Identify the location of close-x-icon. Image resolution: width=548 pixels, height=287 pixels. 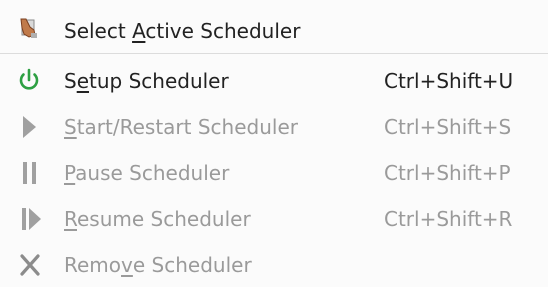
(31, 264).